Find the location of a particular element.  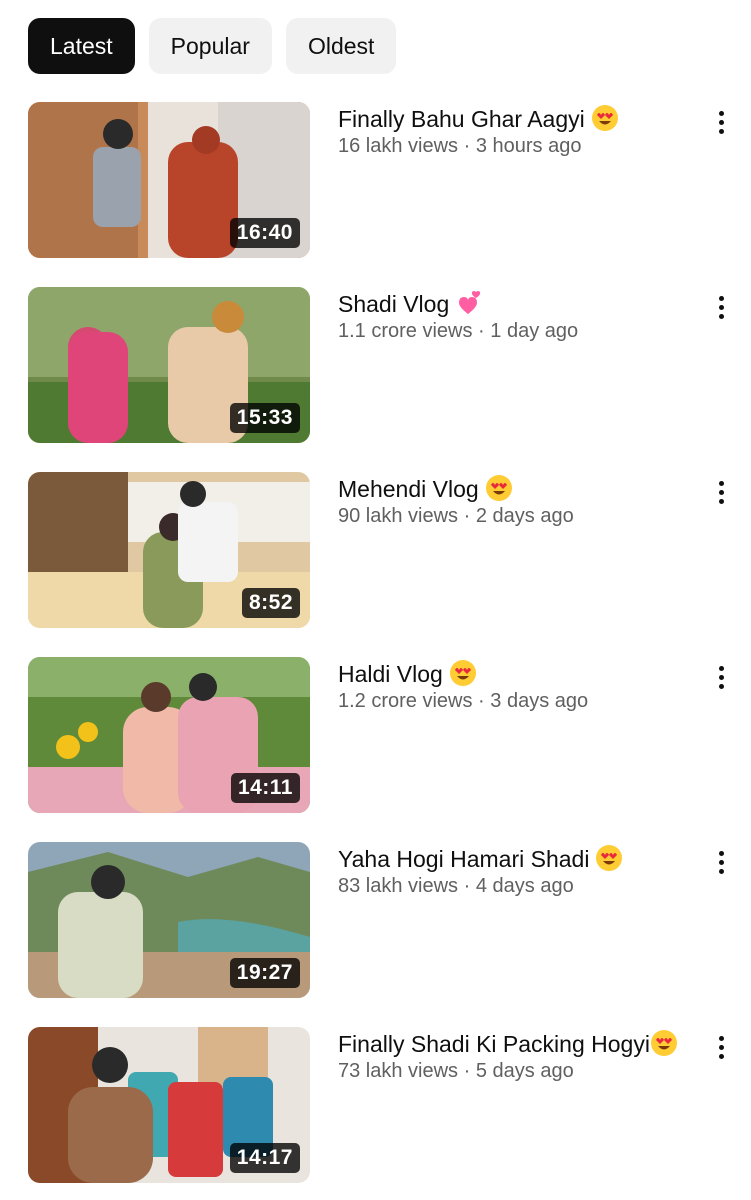

video-title: Haldi Vlog is located at coordinates (508, 674).